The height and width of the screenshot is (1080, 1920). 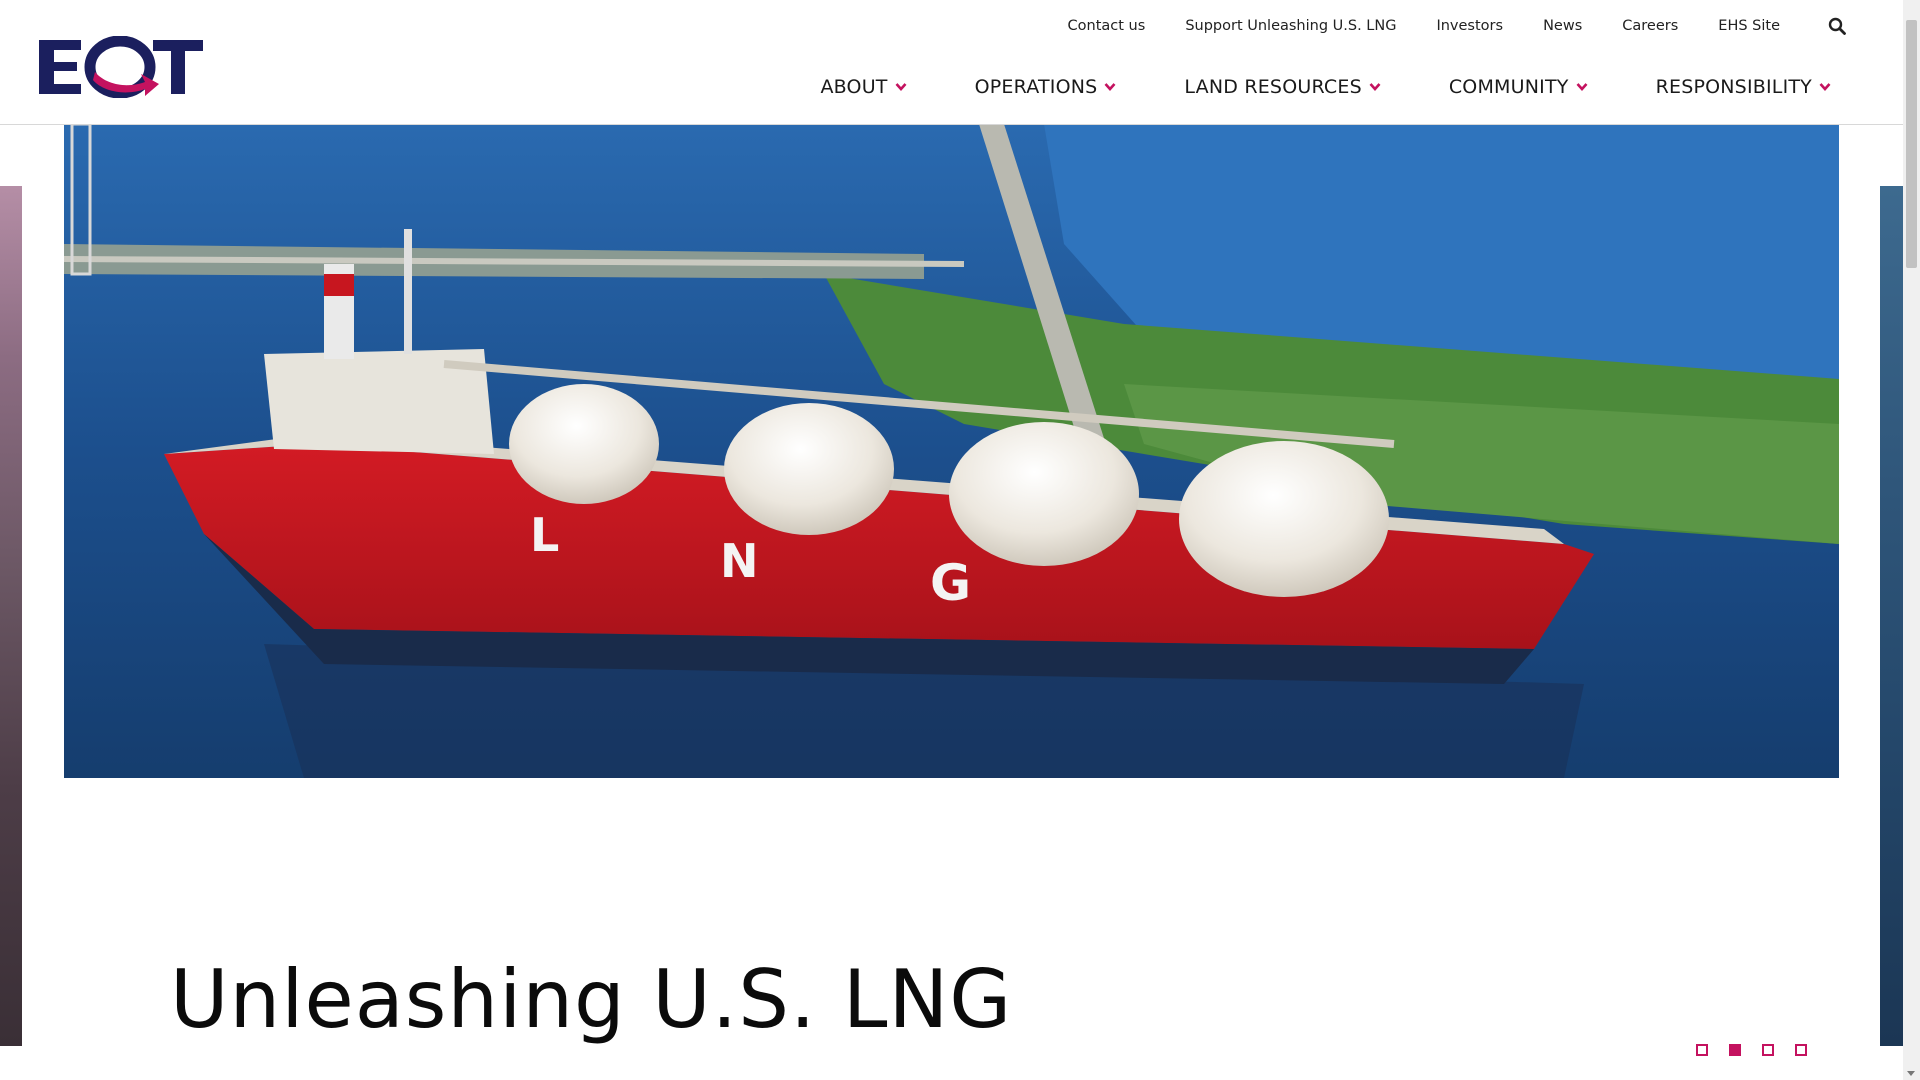 I want to click on next-slide-peek, so click(x=1891, y=616).